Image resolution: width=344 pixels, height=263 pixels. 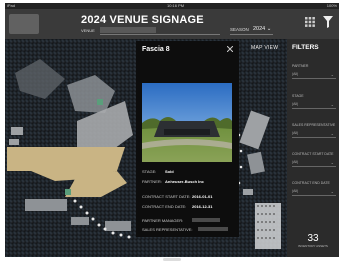 I want to click on filter-stage-label: STAGE, so click(x=298, y=96).